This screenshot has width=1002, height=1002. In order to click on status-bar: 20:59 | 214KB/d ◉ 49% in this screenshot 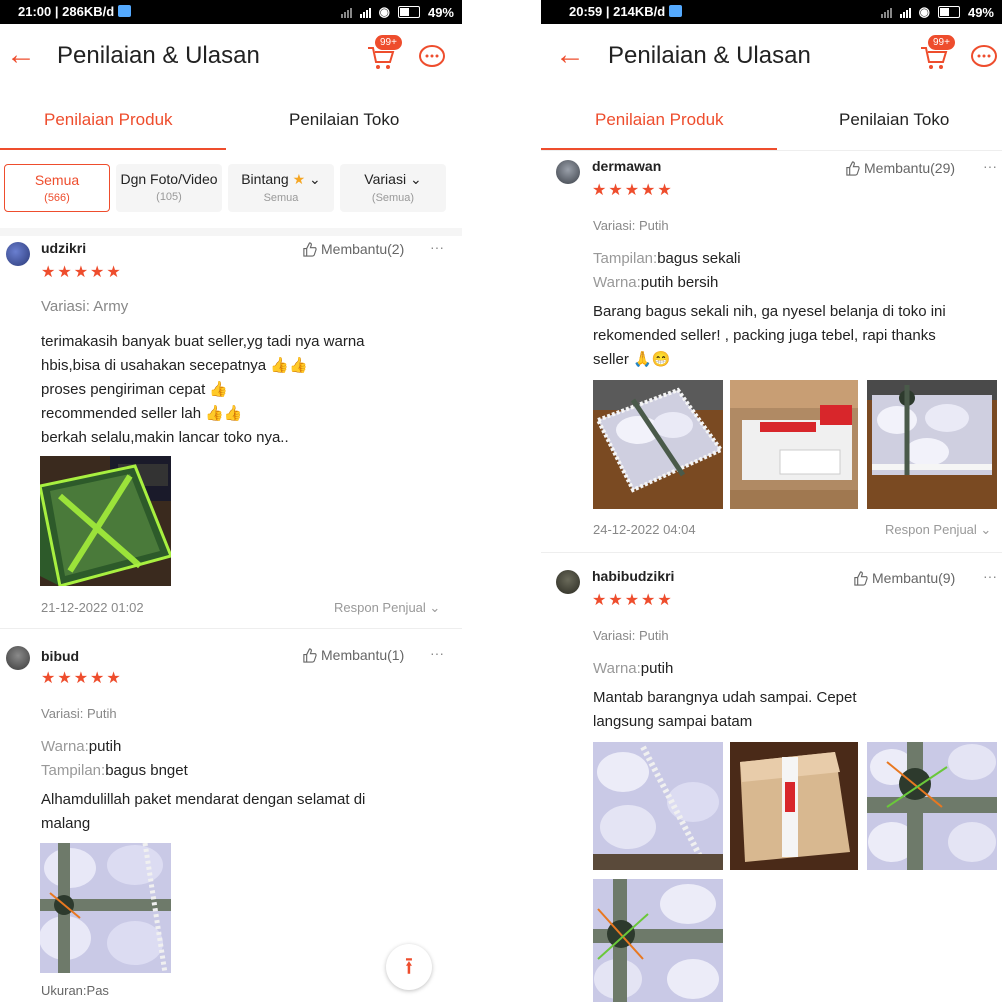, I will do `click(771, 12)`.